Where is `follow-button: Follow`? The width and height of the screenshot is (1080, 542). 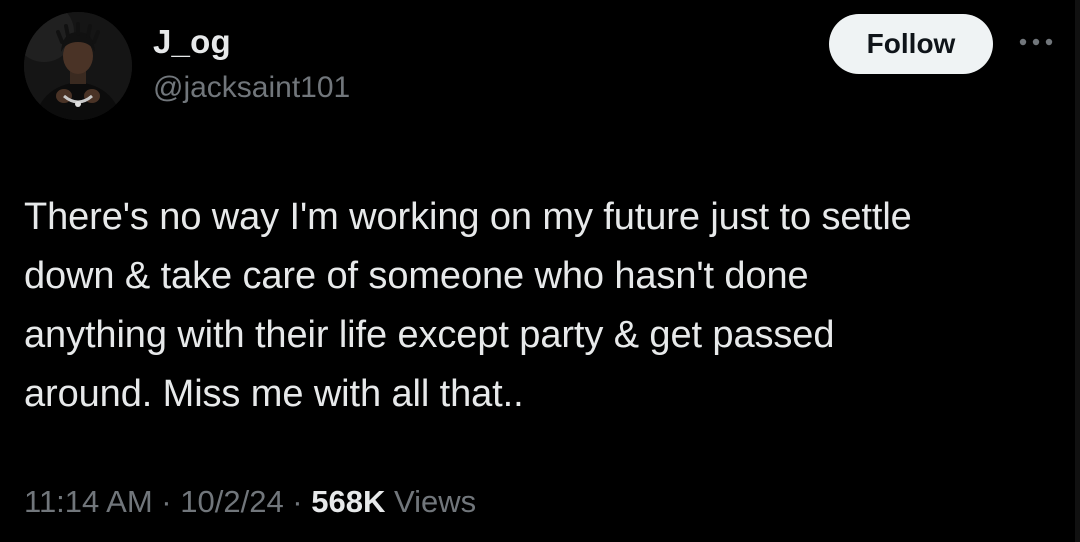 follow-button: Follow is located at coordinates (911, 44).